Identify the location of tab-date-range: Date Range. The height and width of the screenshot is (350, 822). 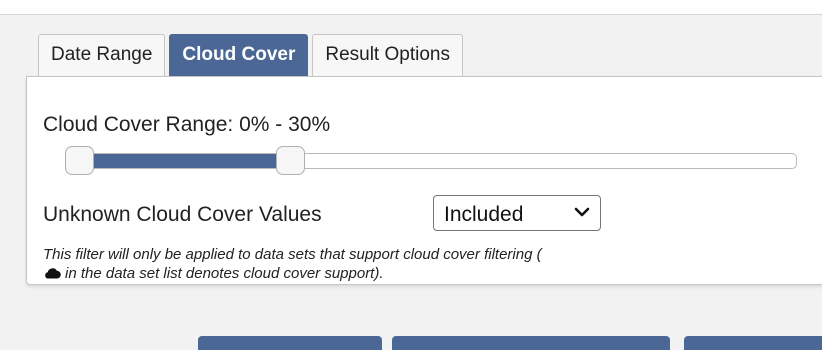
(102, 55).